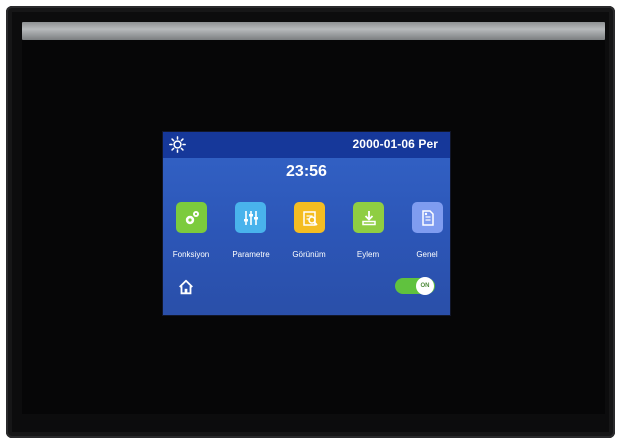 The width and height of the screenshot is (621, 444). I want to click on clock-time: 23:56, so click(306, 171).